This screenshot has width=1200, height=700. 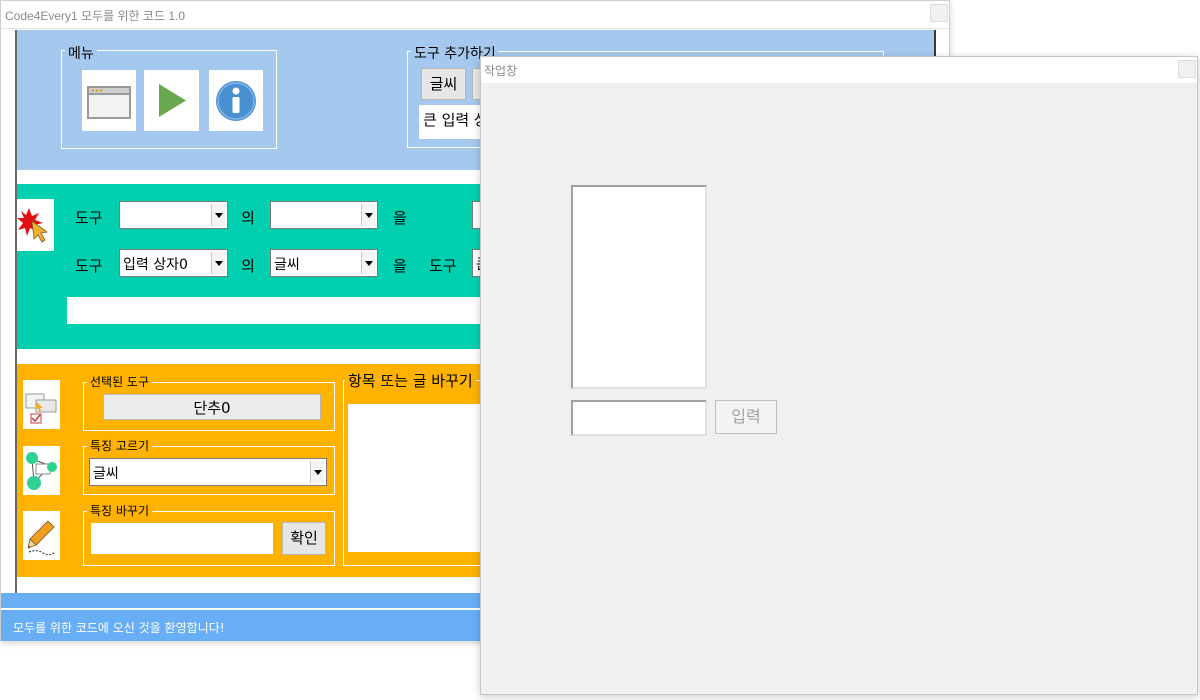 I want to click on menu-label: 메뉴, so click(x=81, y=53).